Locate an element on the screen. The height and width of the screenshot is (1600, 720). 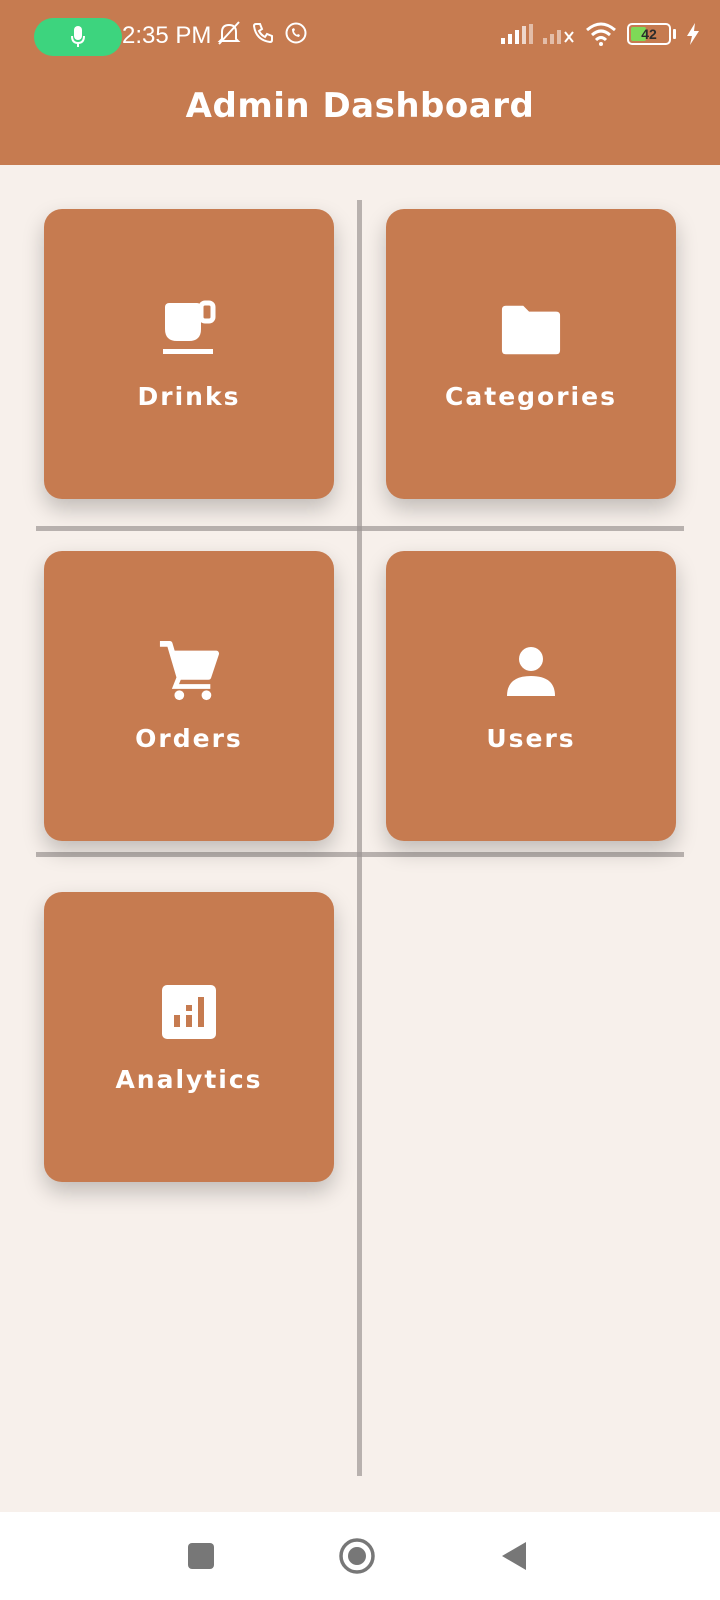
phone-icon is located at coordinates (262, 33).